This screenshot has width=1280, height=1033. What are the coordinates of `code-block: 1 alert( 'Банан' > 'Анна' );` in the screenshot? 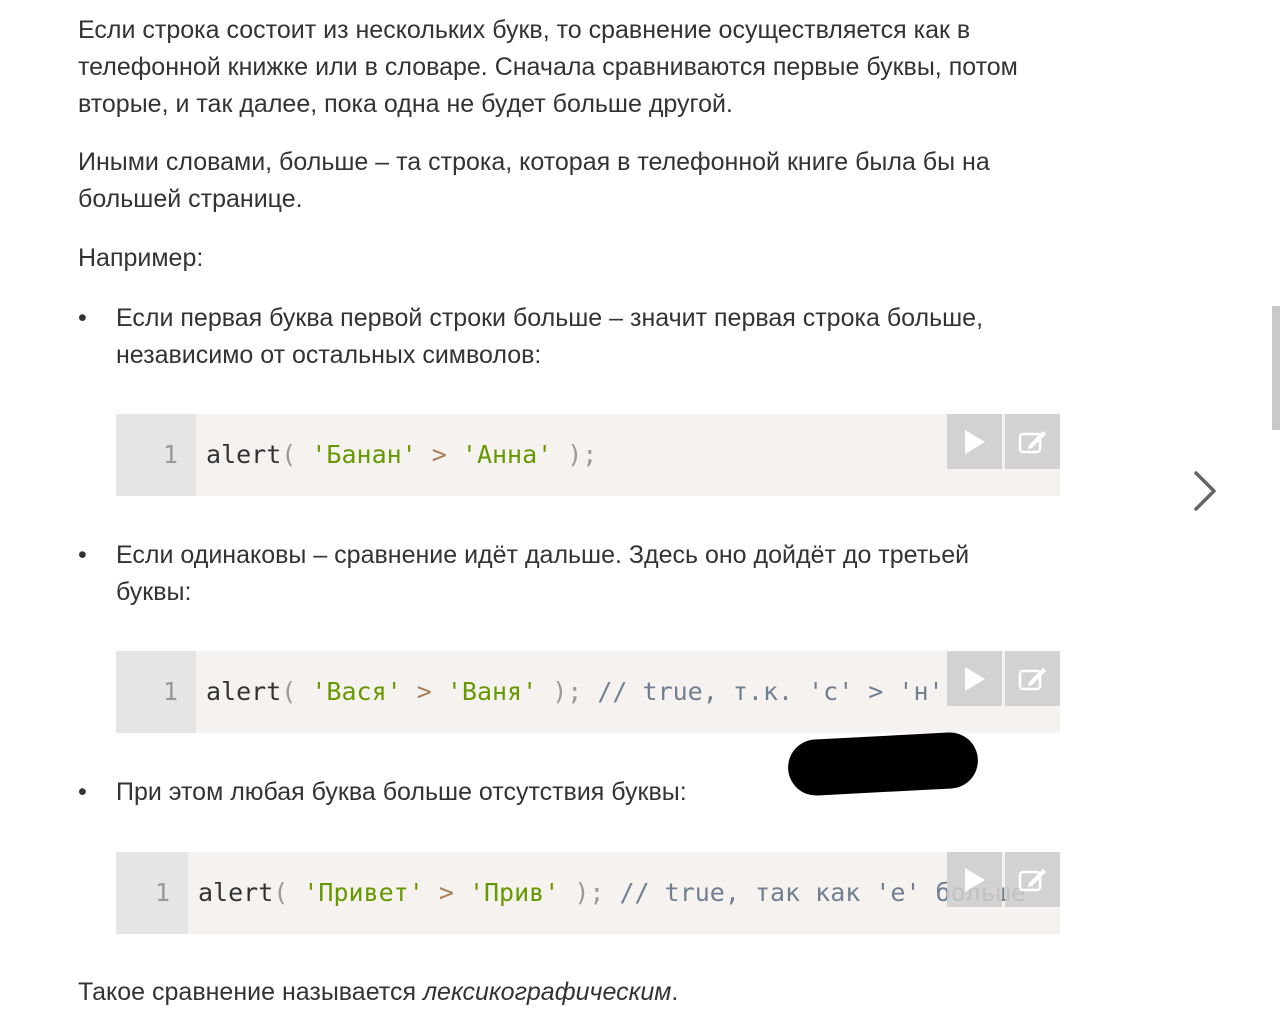 It's located at (588, 455).